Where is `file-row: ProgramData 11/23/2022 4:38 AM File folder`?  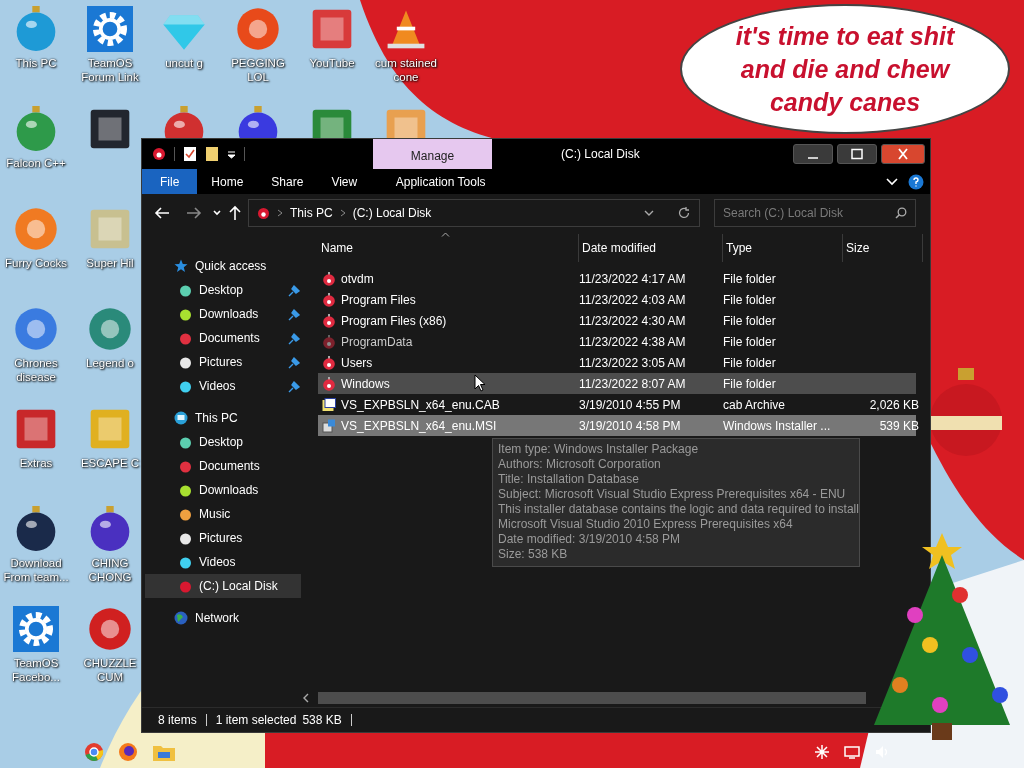 file-row: ProgramData 11/23/2022 4:38 AM File folder is located at coordinates (617, 341).